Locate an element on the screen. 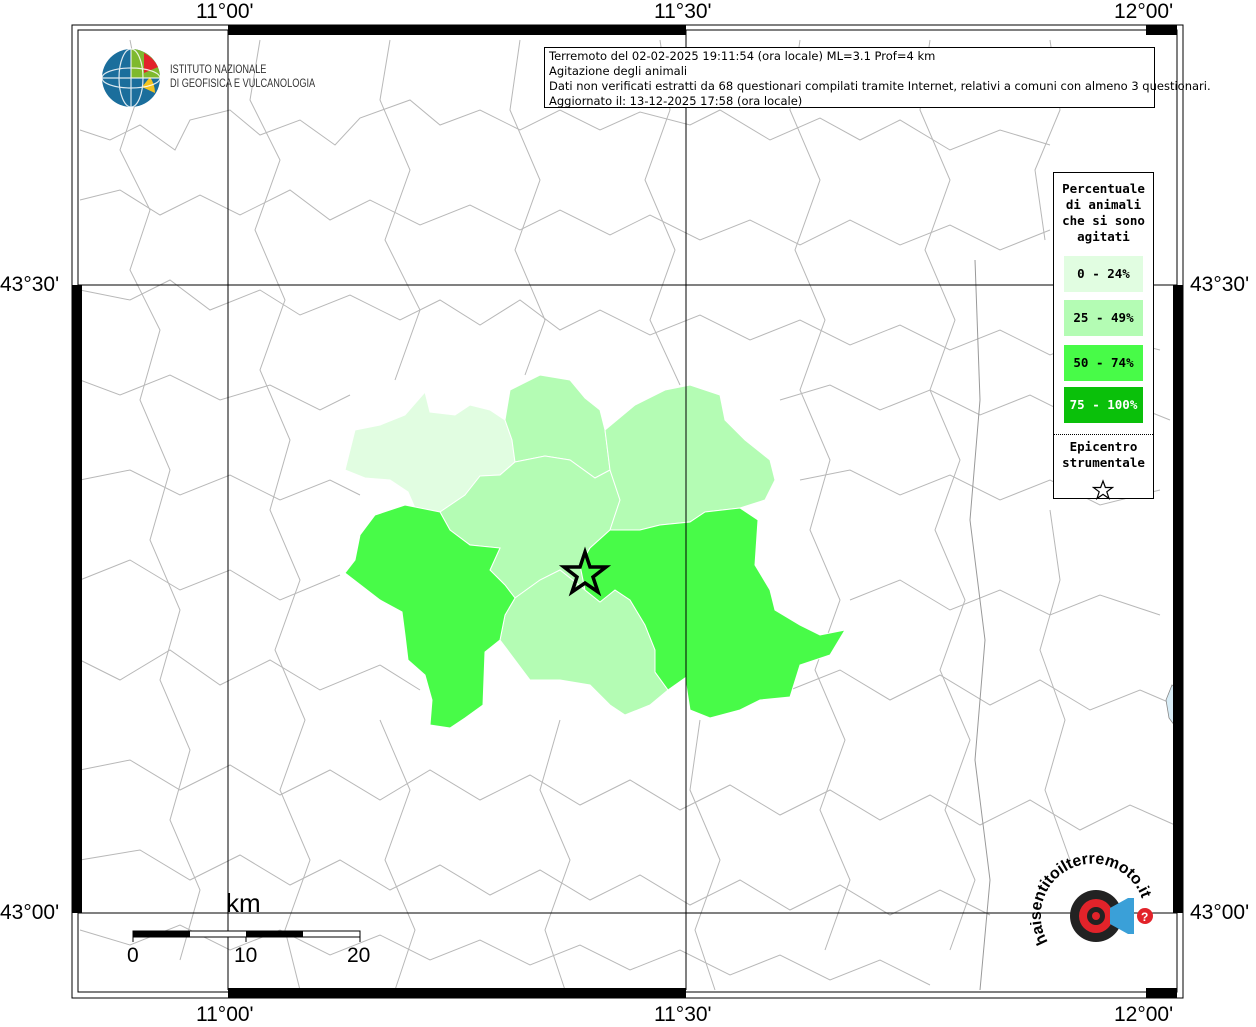  scale-bar-tick-10: 10 is located at coordinates (246, 955).